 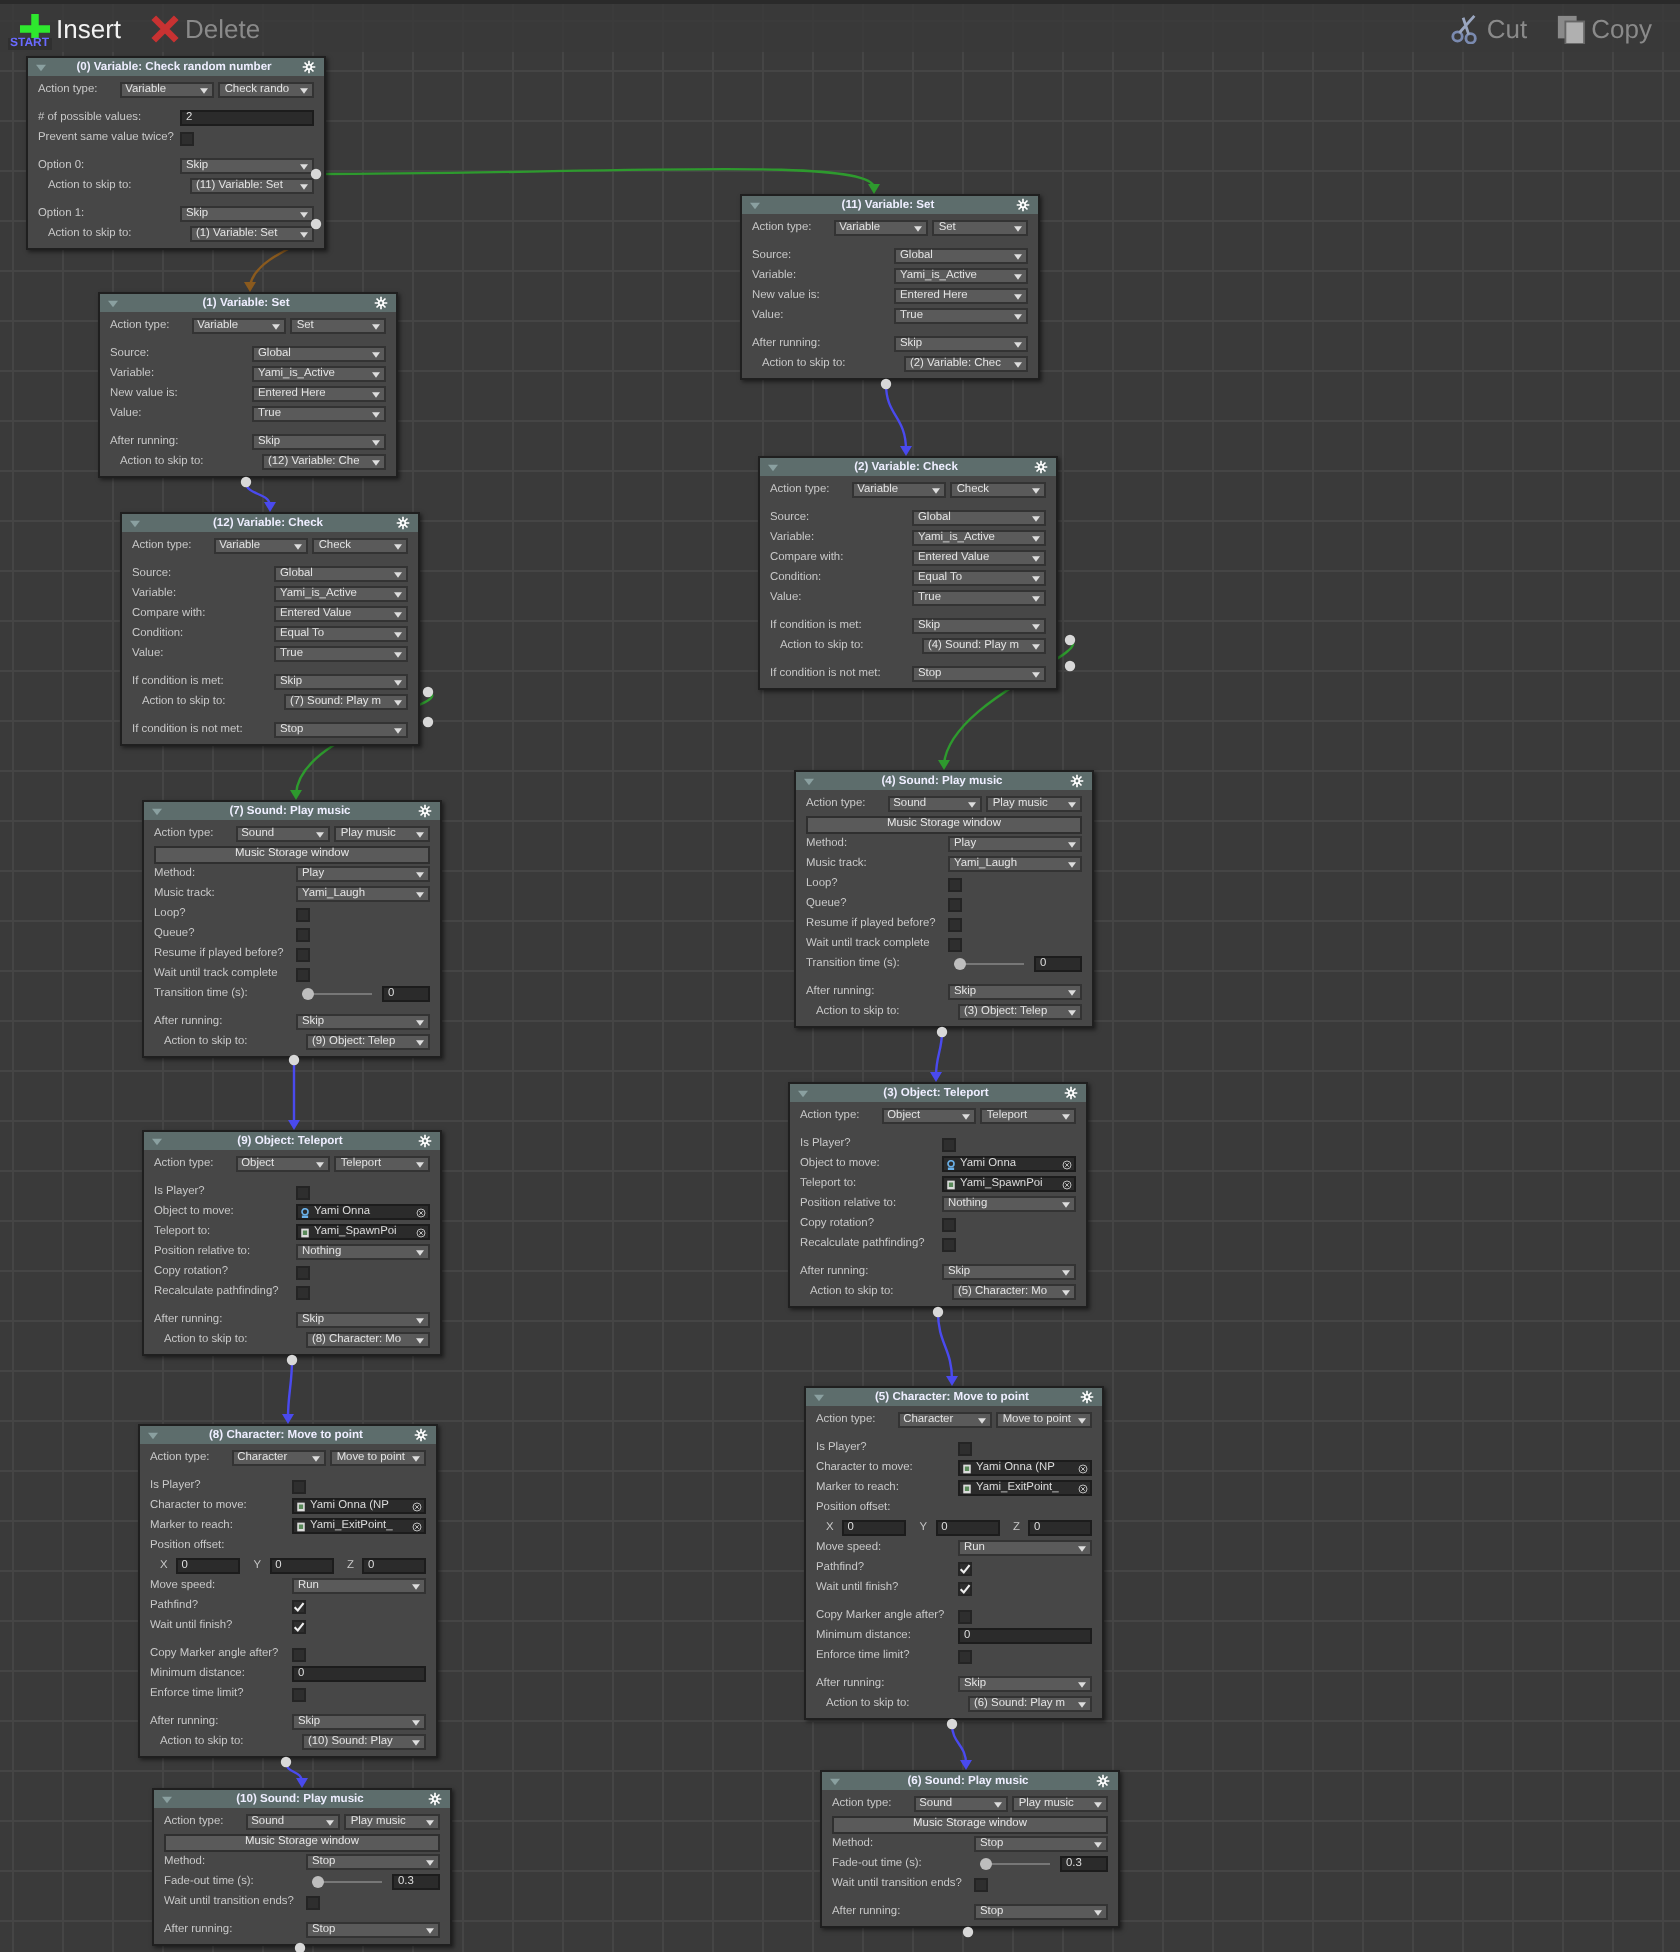 I want to click on connector-arrow, so click(x=898, y=419).